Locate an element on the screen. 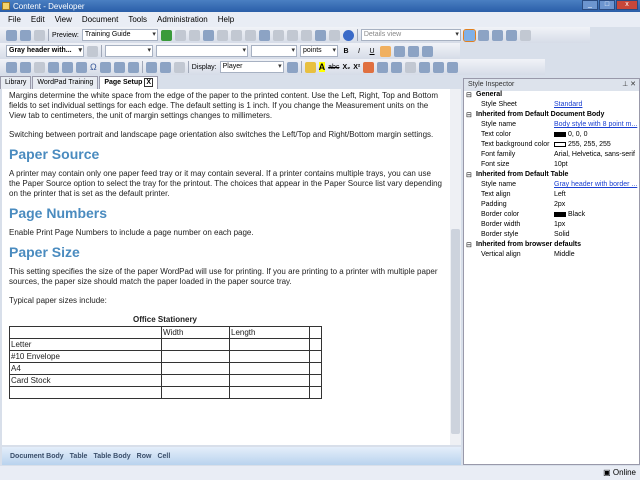  display-select: Player is located at coordinates (251, 67).